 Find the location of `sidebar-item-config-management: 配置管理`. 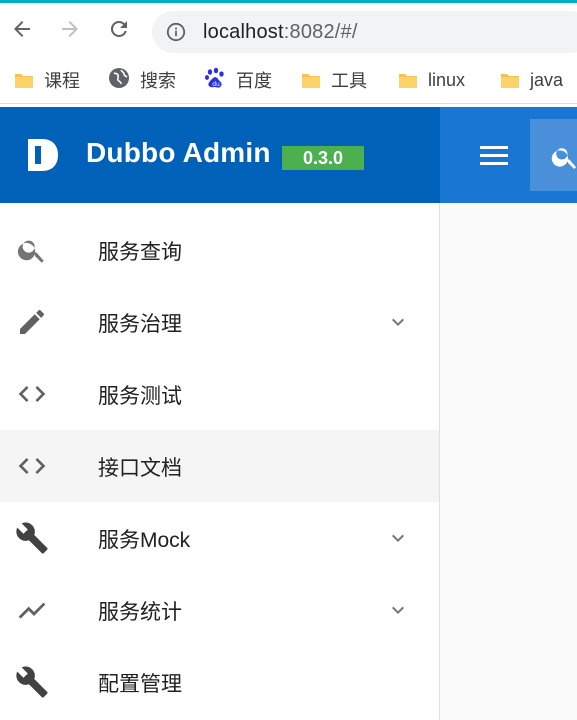

sidebar-item-config-management: 配置管理 is located at coordinates (219, 682).